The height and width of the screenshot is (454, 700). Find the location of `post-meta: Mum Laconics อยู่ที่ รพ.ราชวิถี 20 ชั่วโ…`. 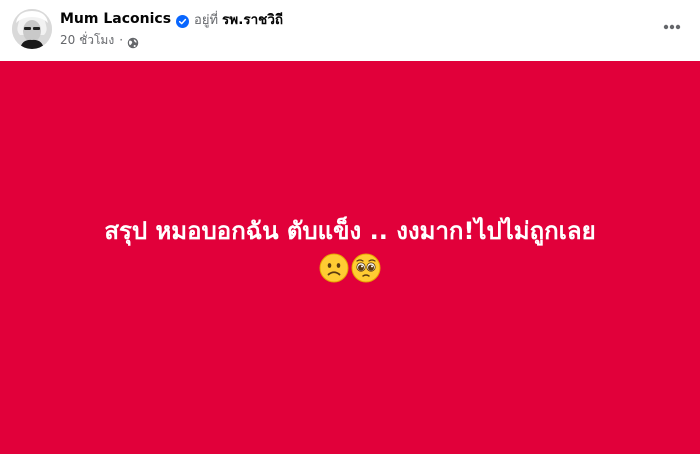

post-meta: Mum Laconics อยู่ที่ รพ.ราชวิถี 20 ชั่วโ… is located at coordinates (350, 29).